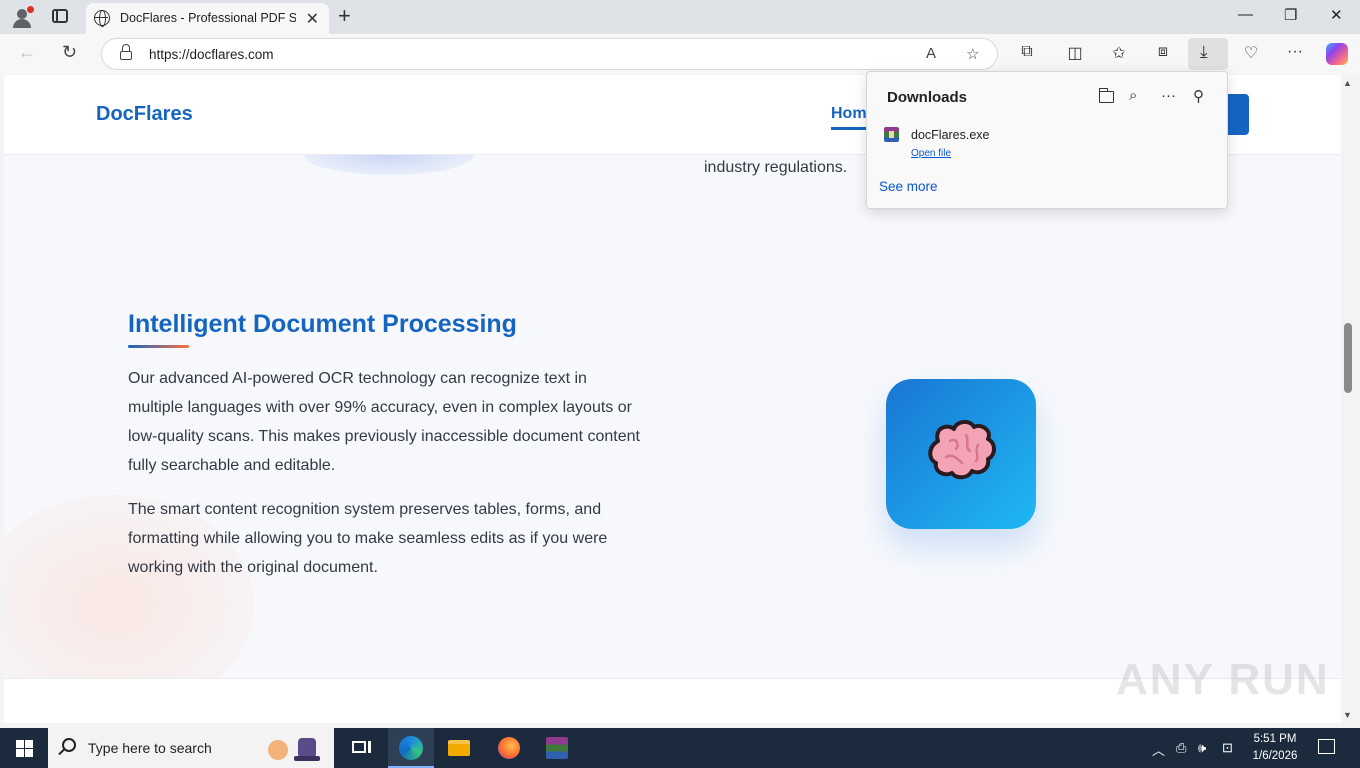 This screenshot has width=1360, height=768. Describe the element at coordinates (24, 748) in the screenshot. I see `windows-start-icon` at that location.